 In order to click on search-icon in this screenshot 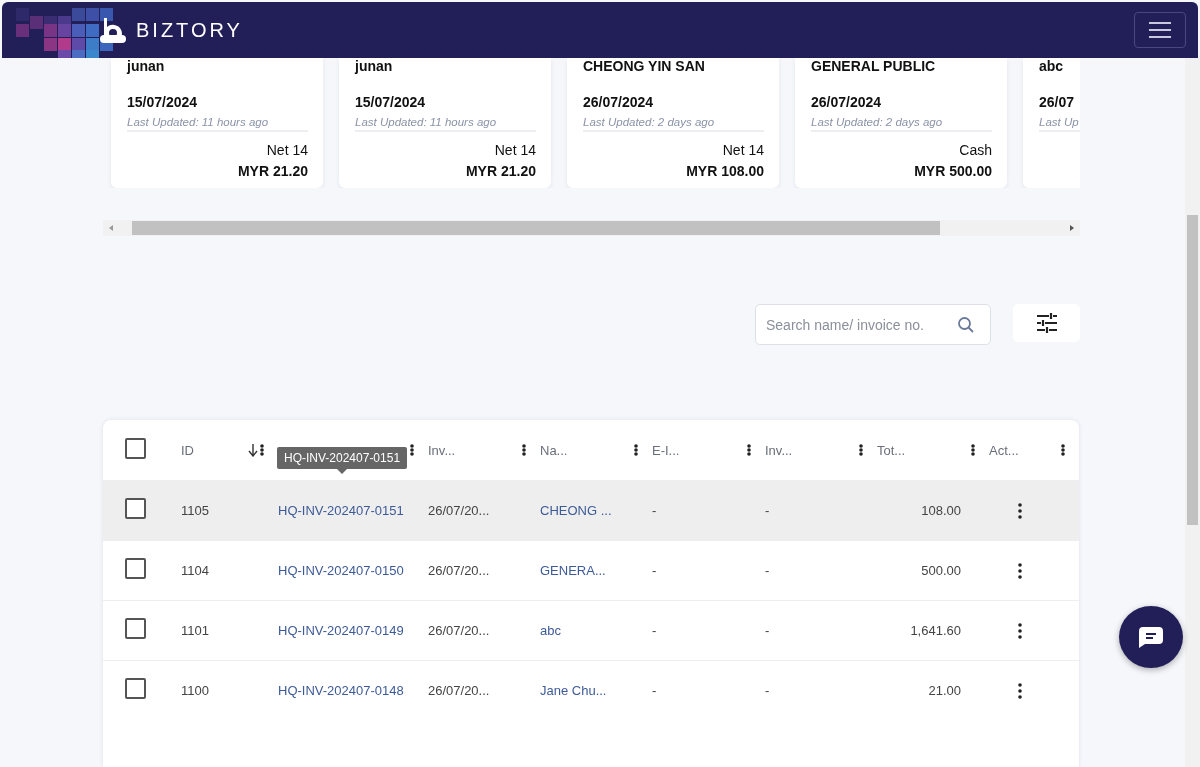, I will do `click(966, 325)`.